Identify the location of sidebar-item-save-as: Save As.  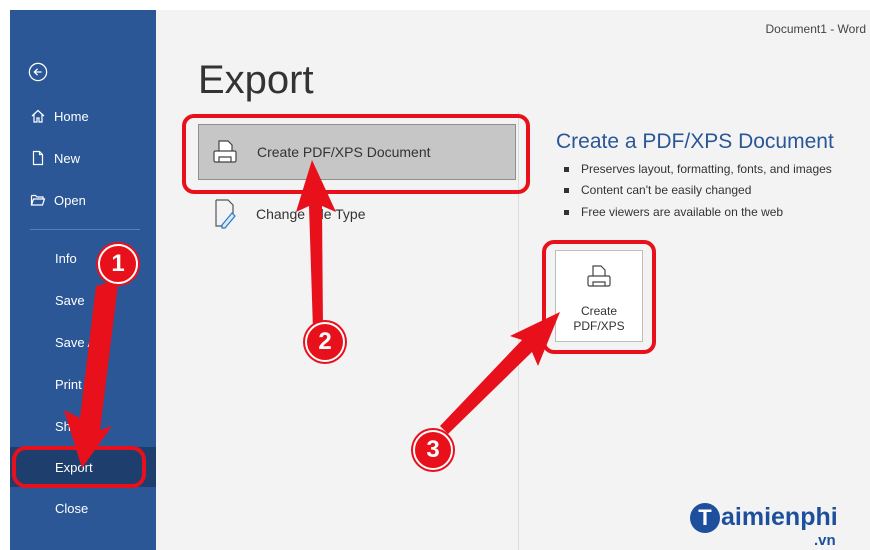
(83, 342).